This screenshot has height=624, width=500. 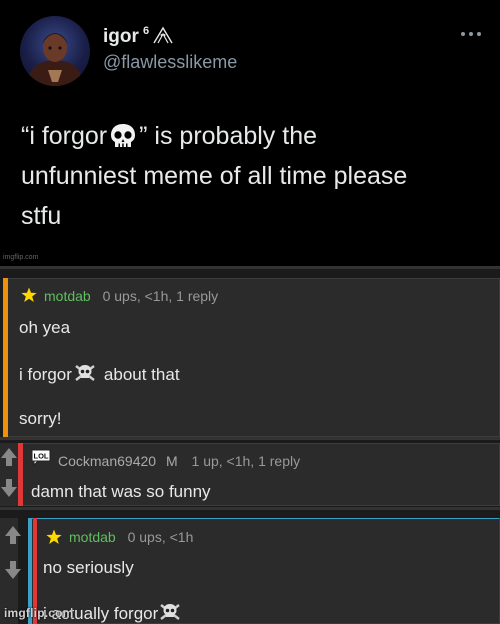 I want to click on ovo-owl-icon, so click(x=163, y=35).